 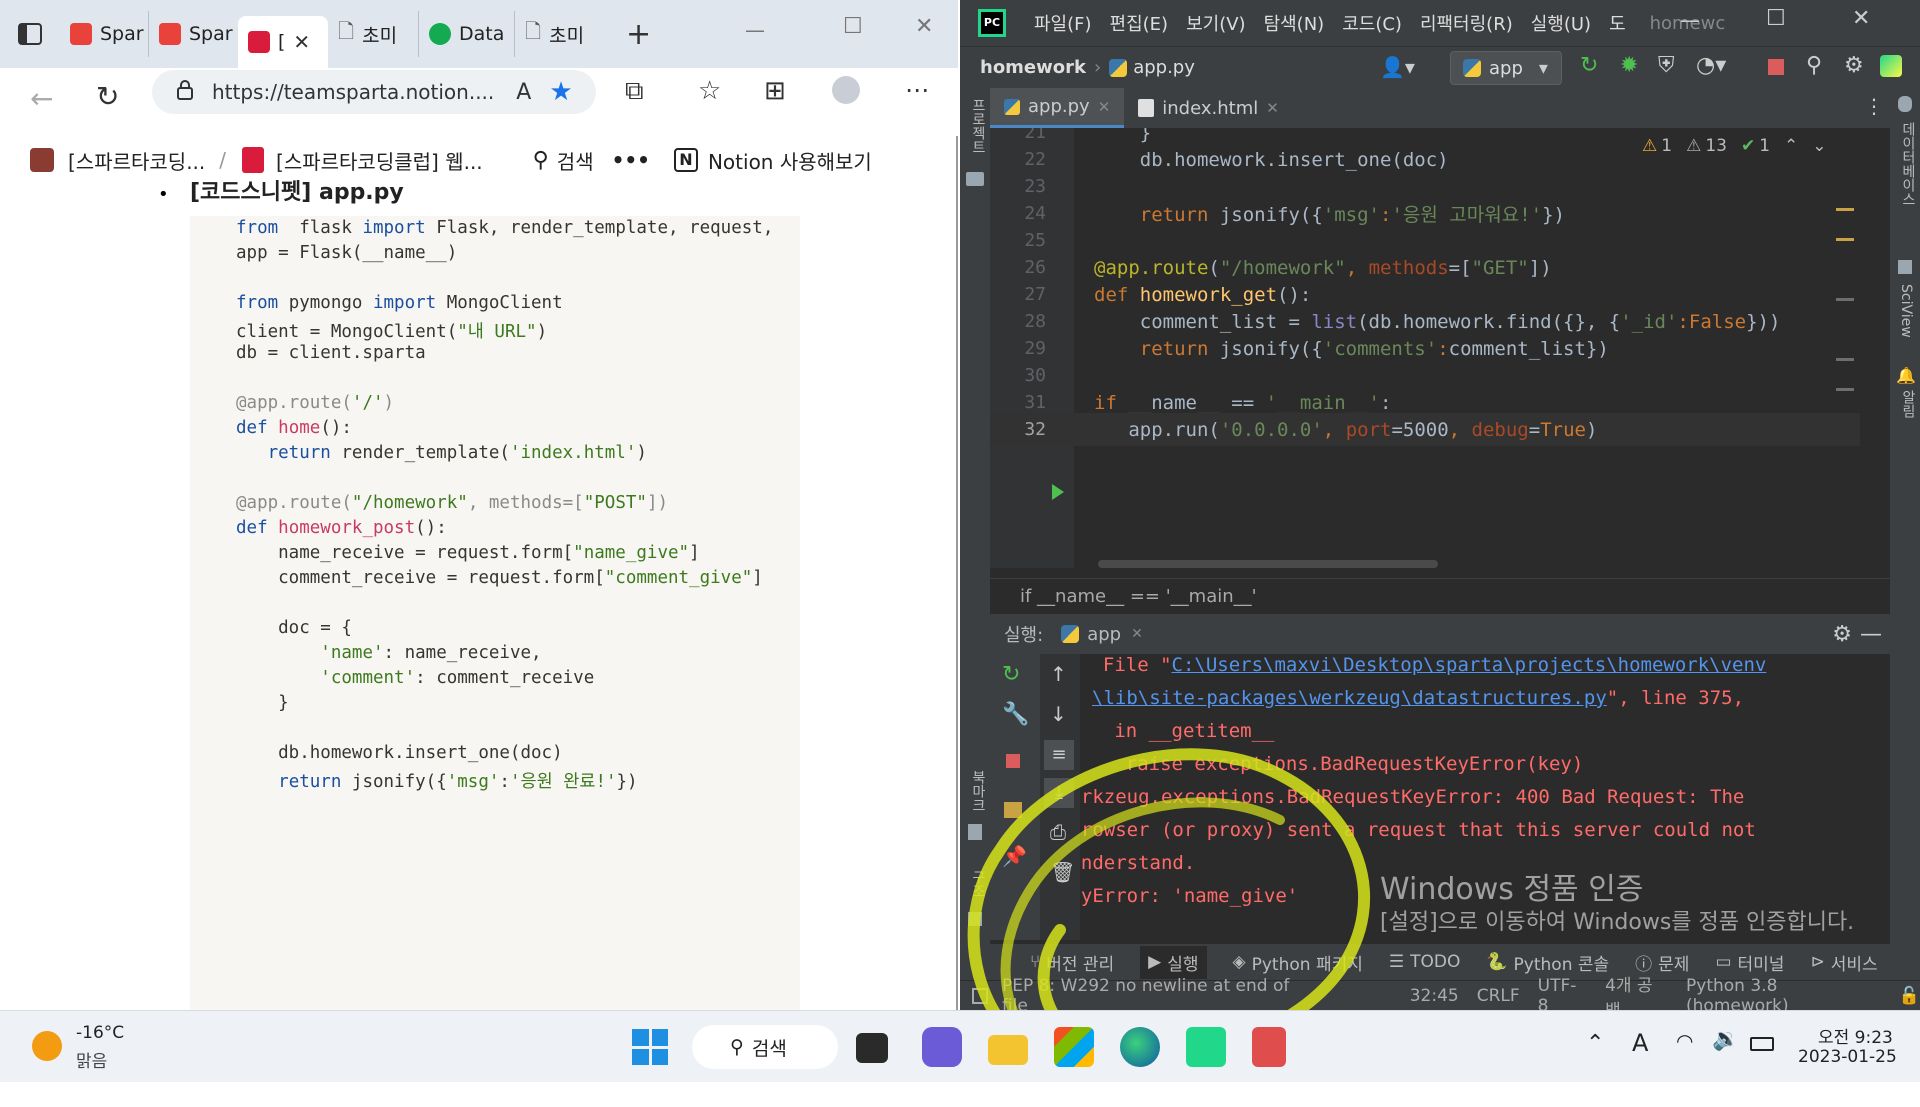 What do you see at coordinates (1298, 962) in the screenshot?
I see `tool-window-button: ◈ Python 패키지` at bounding box center [1298, 962].